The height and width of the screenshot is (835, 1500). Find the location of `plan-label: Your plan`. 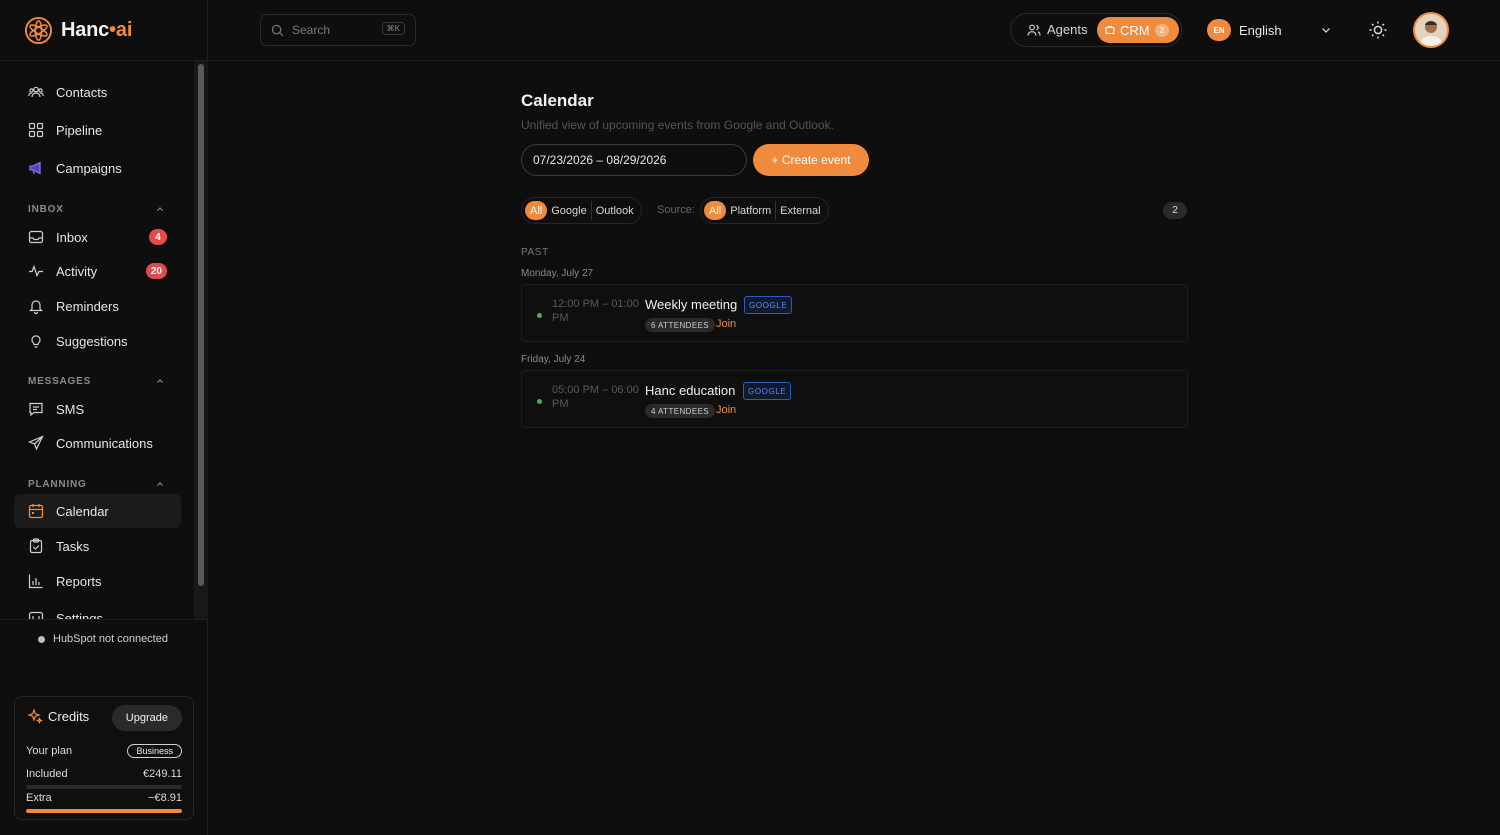

plan-label: Your plan is located at coordinates (49, 751).